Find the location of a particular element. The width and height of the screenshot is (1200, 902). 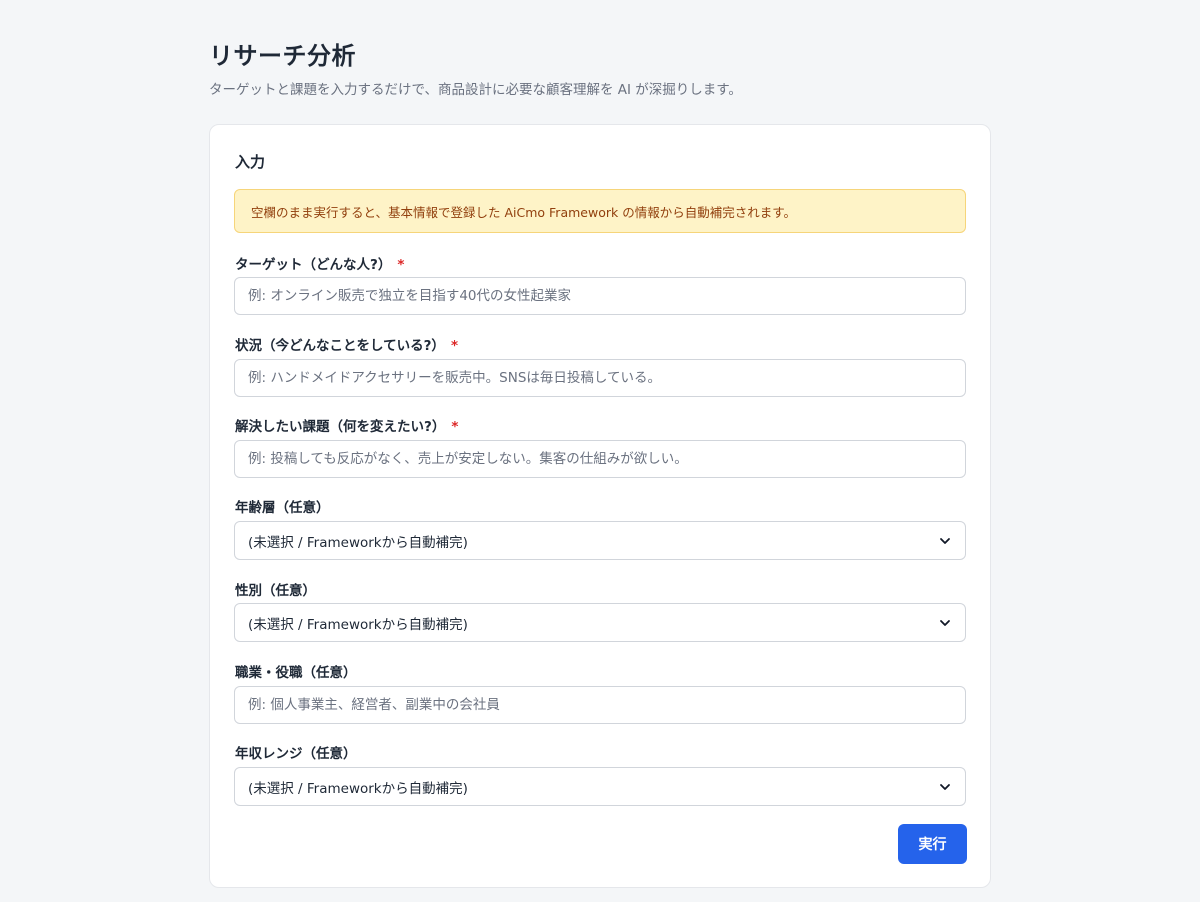

age-label: 年齢層（任意） is located at coordinates (282, 508).